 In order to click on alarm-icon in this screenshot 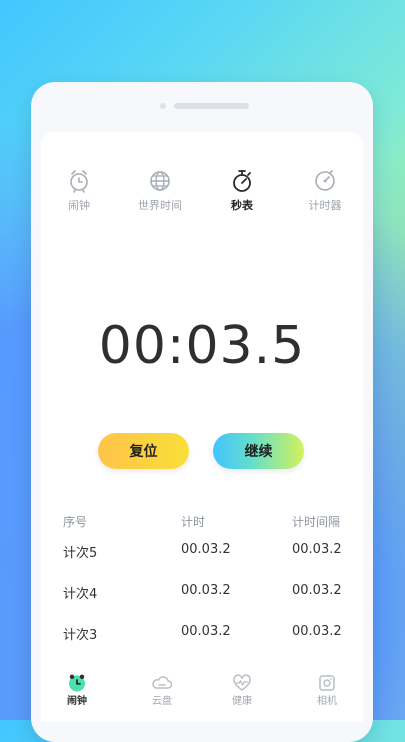, I will do `click(79, 181)`.